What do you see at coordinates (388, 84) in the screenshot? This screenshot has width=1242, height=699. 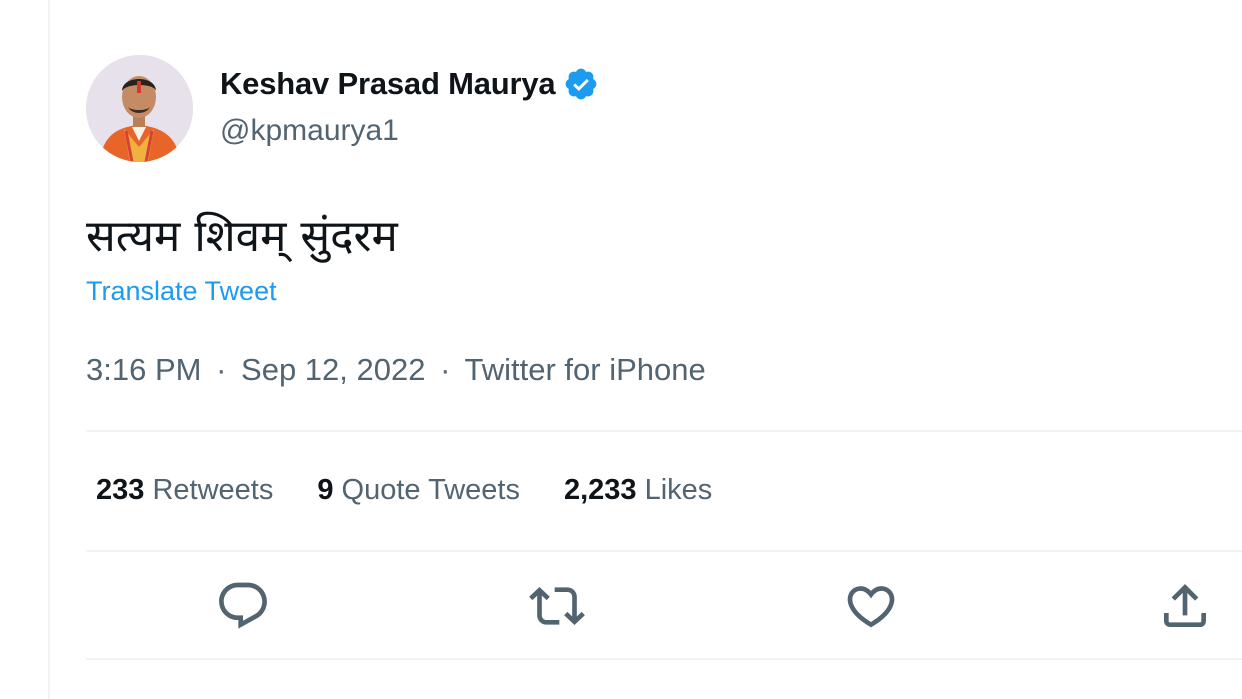 I see `author-display-name: Keshav Prasad Maurya` at bounding box center [388, 84].